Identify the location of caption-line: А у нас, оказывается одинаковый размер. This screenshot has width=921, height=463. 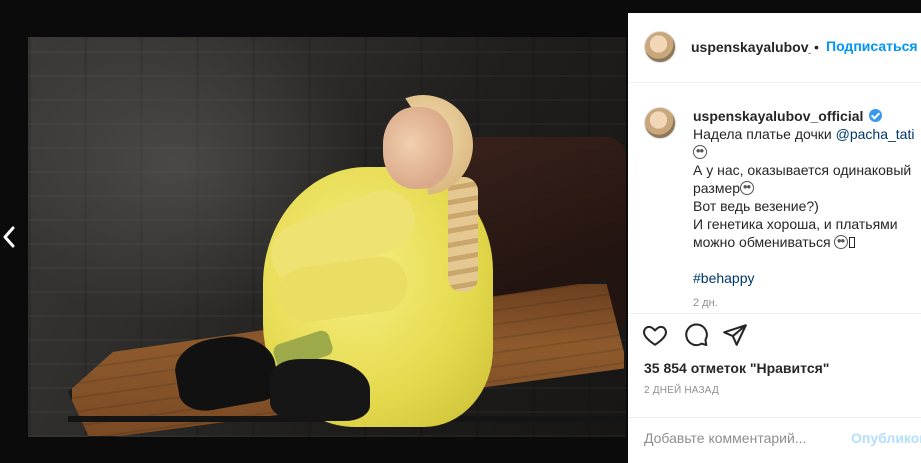
(802, 179).